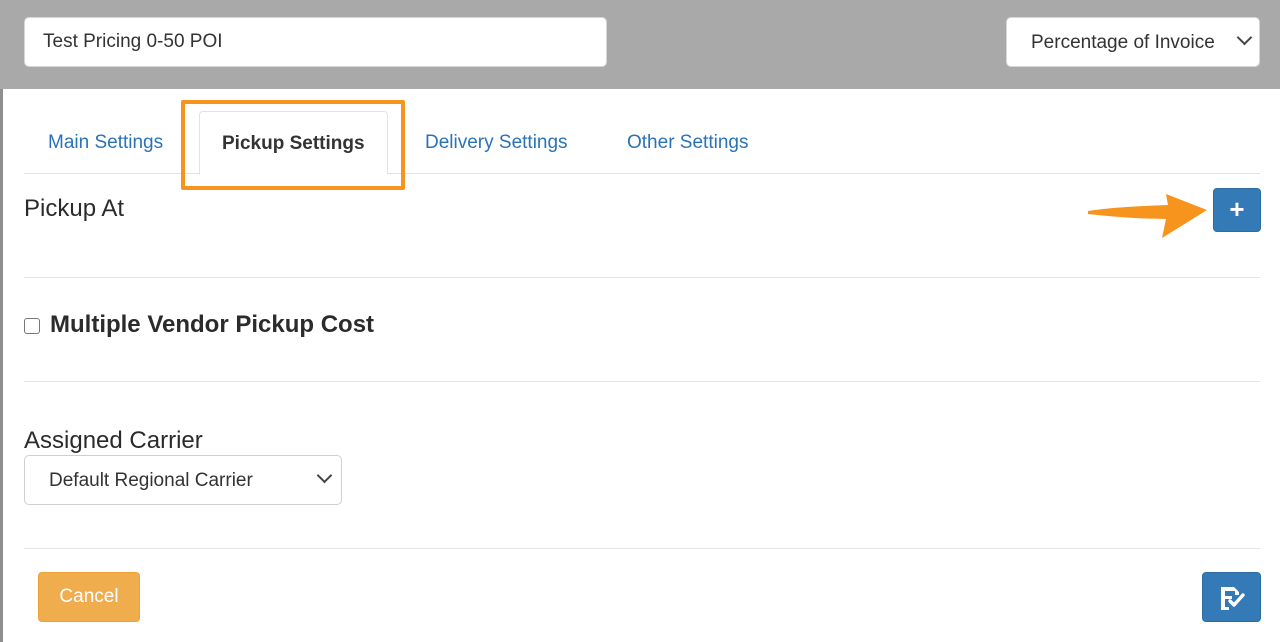 The width and height of the screenshot is (1280, 642). Describe the element at coordinates (1, 321) in the screenshot. I see `left-edge` at that location.